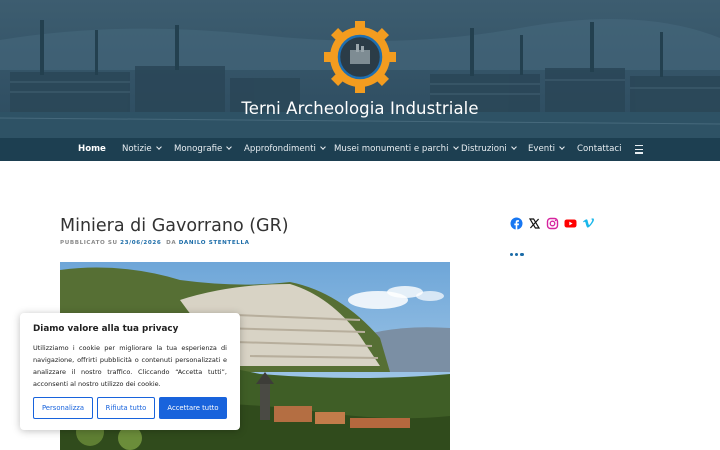 Image resolution: width=720 pixels, height=450 pixels. Describe the element at coordinates (639, 149) in the screenshot. I see `hamburger-icon` at that location.